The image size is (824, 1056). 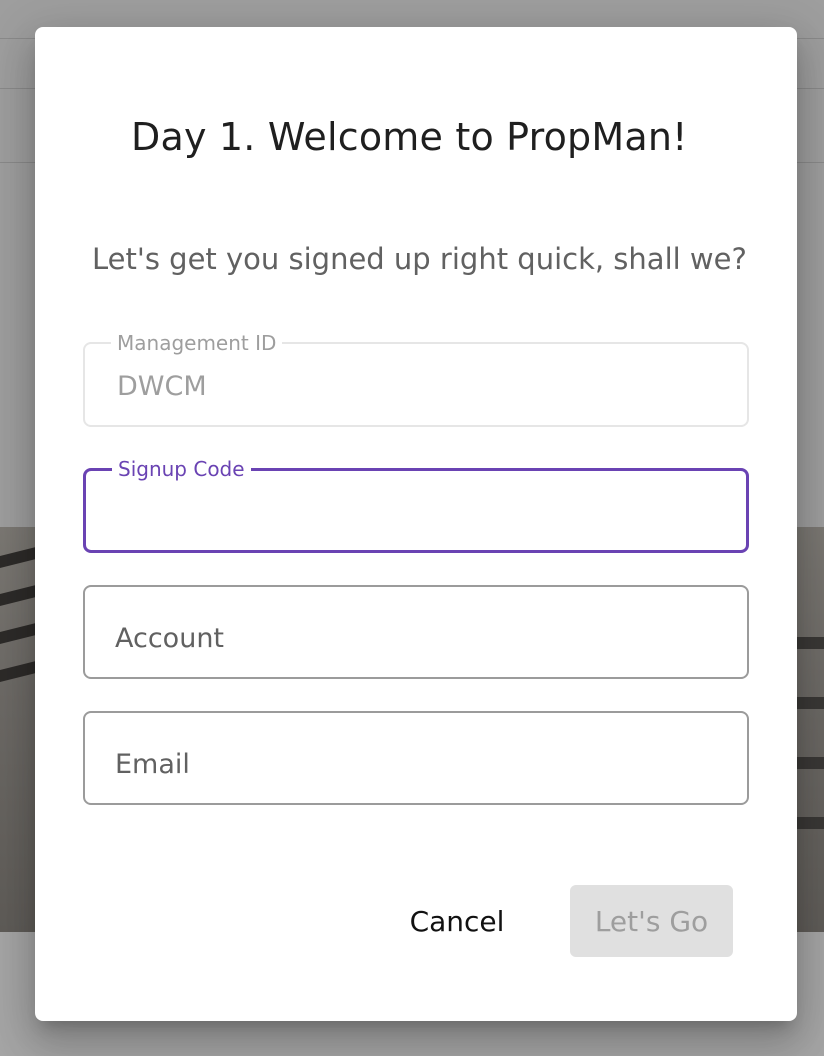 I want to click on management-id-field: Management ID, so click(x=416, y=380).